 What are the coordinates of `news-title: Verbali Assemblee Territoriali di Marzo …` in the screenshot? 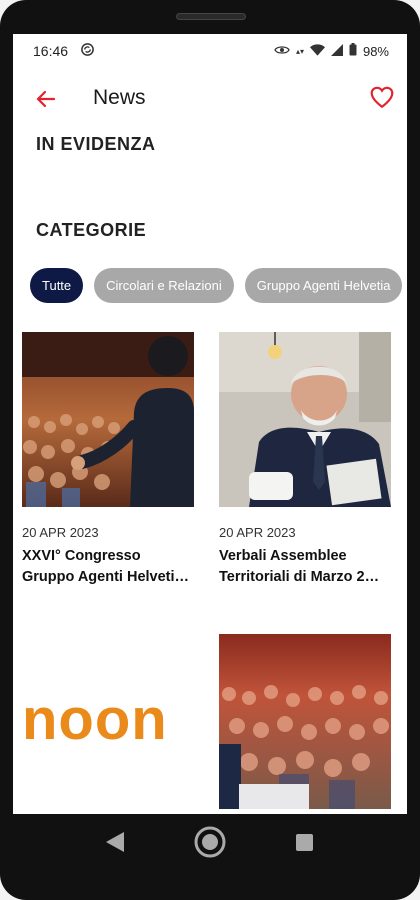 It's located at (299, 566).